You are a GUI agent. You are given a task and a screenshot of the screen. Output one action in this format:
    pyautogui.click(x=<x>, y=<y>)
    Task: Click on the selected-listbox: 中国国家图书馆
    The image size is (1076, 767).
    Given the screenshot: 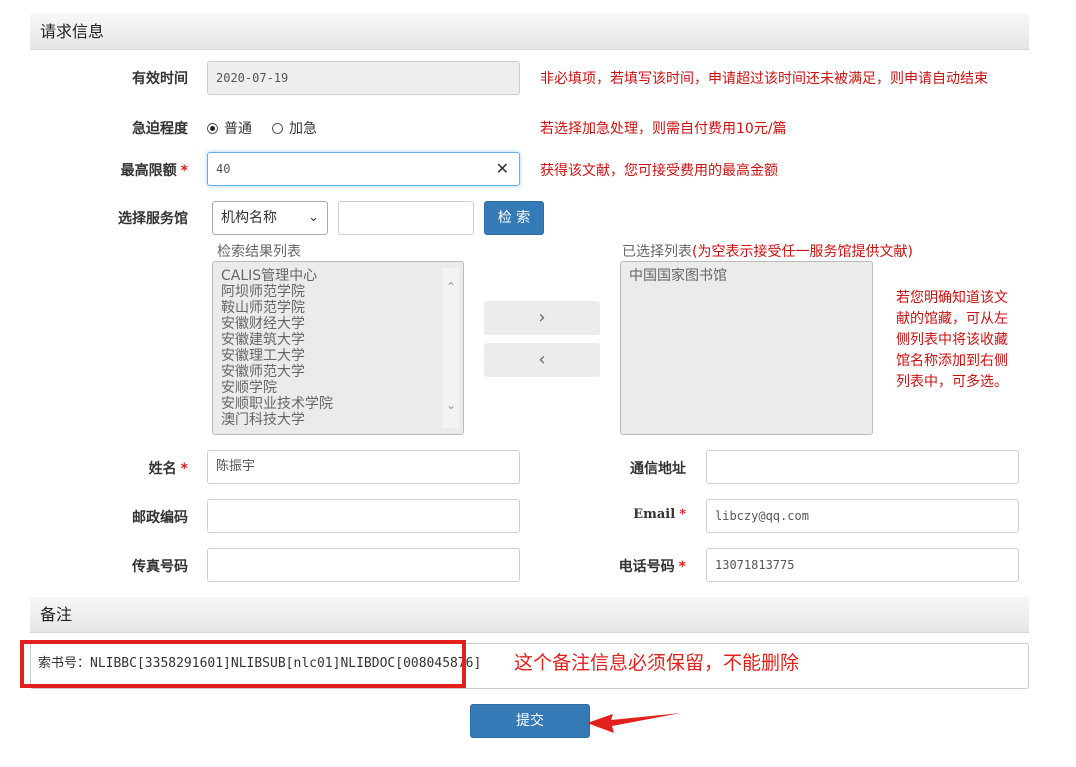 What is the action you would take?
    pyautogui.click(x=746, y=348)
    